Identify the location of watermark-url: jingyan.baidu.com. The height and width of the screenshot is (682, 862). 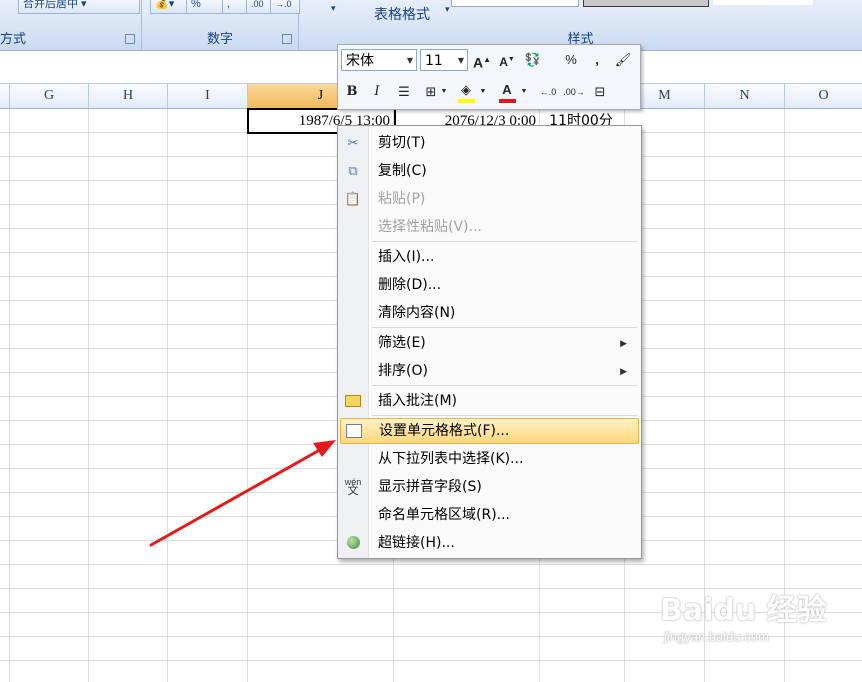
(716, 636).